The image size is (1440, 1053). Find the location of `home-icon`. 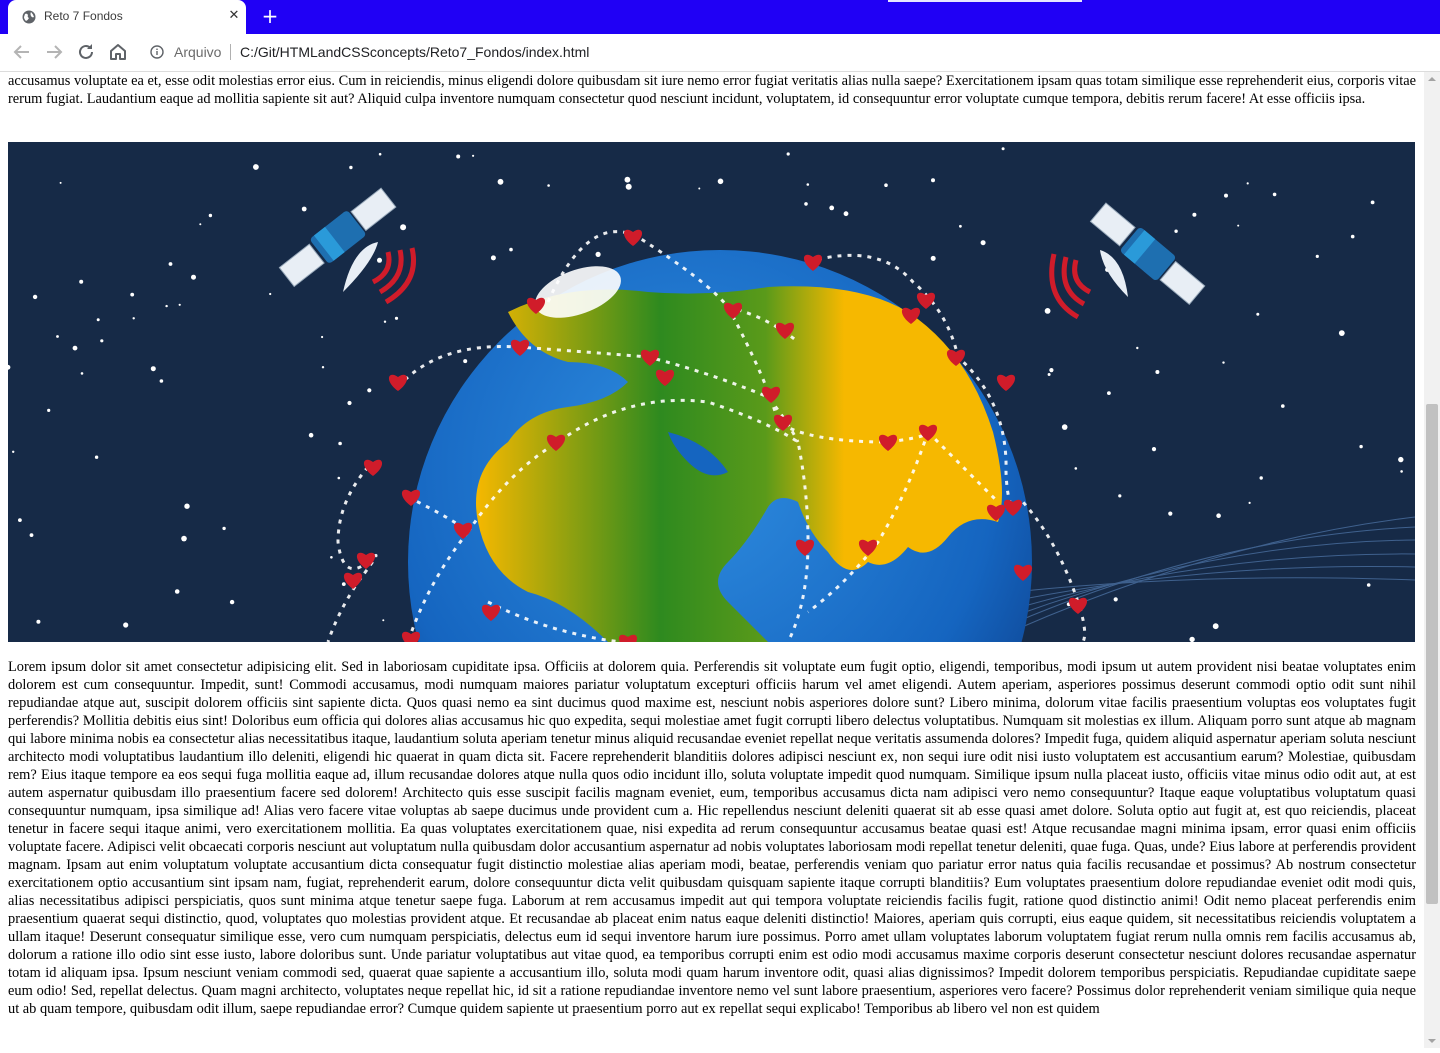

home-icon is located at coordinates (118, 52).